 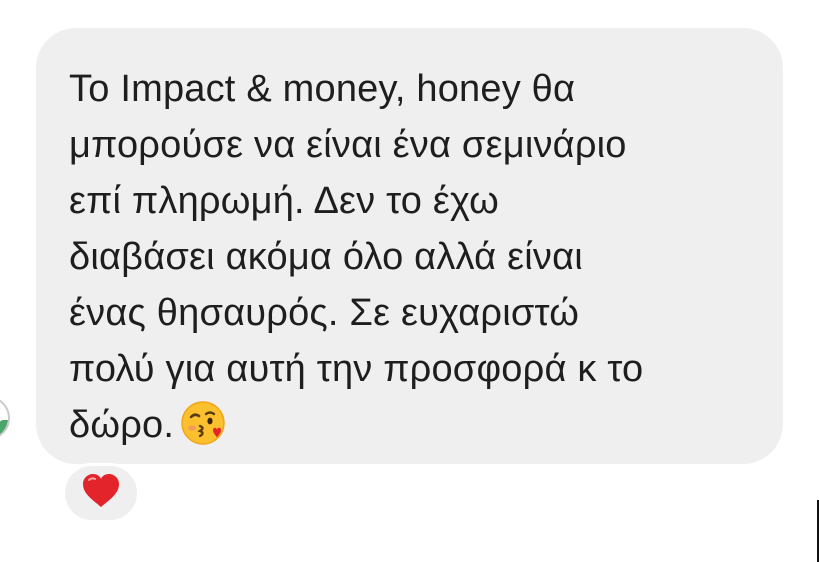 I want to click on message-line: μπορούσε να είναι ένα σεμινάριο, so click(x=348, y=145).